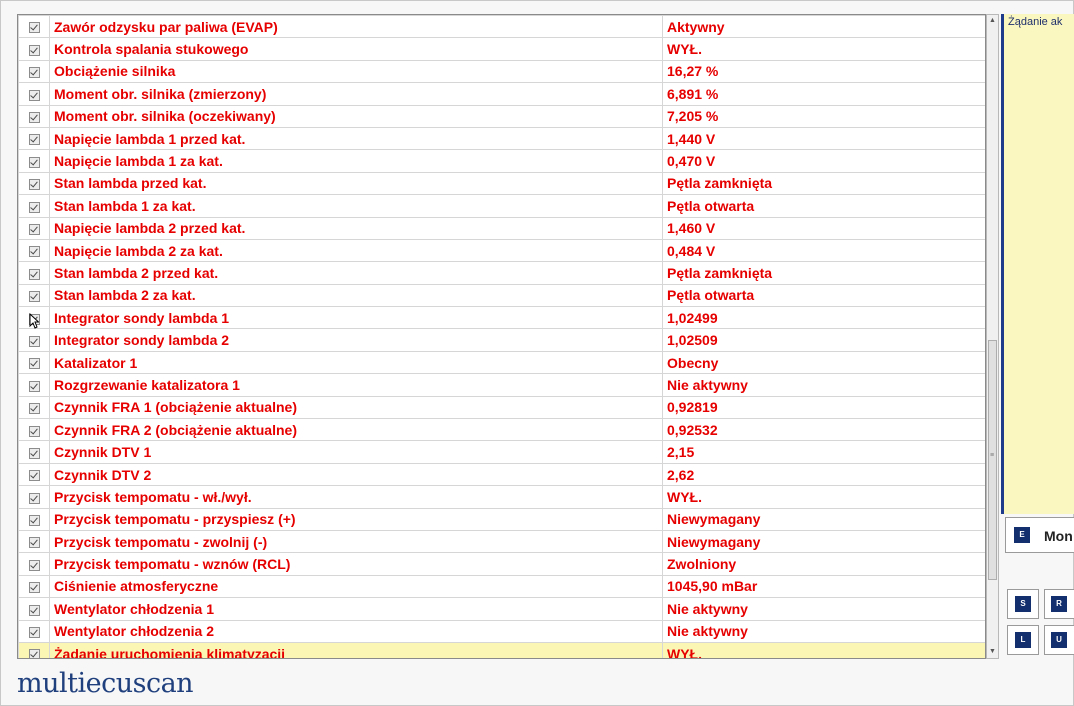 The height and width of the screenshot is (706, 1074). Describe the element at coordinates (501, 586) in the screenshot. I see `table-row: Ciśnienie atmosferyczne 1045,90 mBar` at that location.